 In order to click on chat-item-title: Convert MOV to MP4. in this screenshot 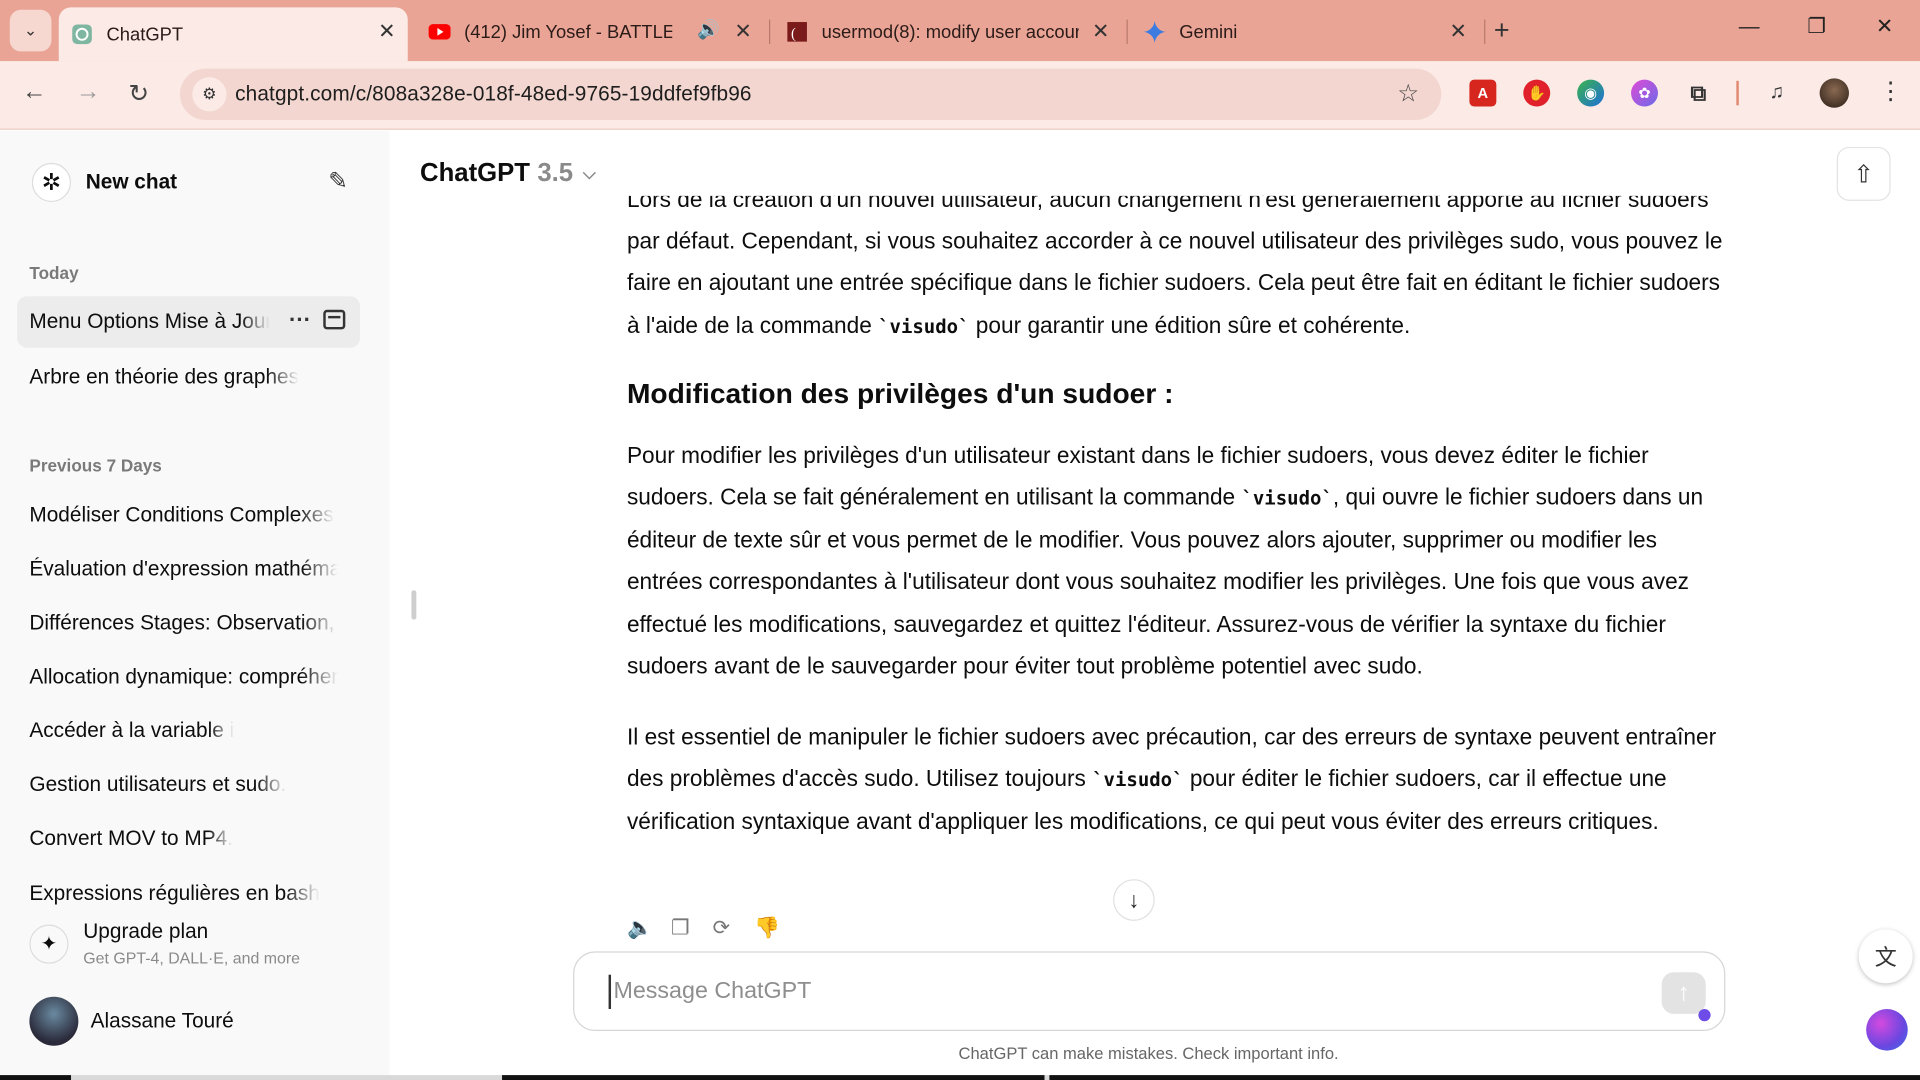, I will do `click(131, 838)`.